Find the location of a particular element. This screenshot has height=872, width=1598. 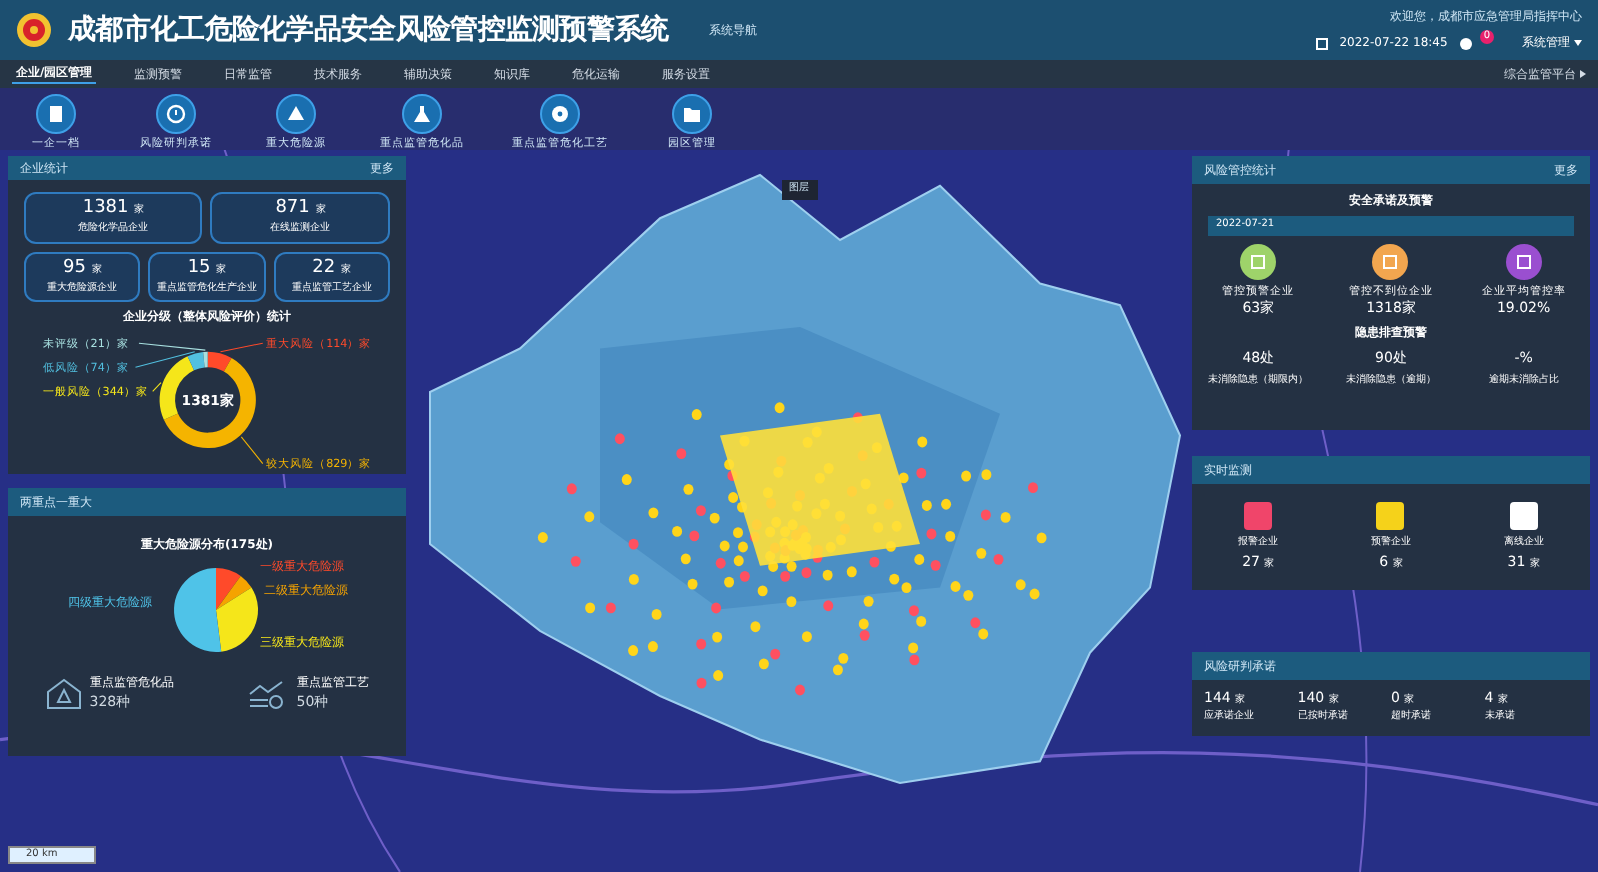

chevron-icon is located at coordinates (1583, 74).